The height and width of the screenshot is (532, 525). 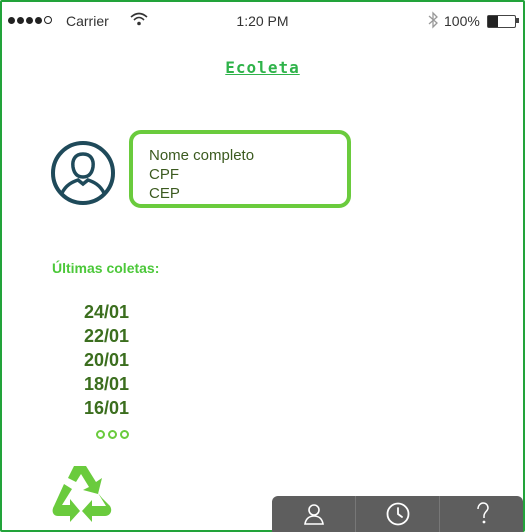 I want to click on user-icon, so click(x=313, y=514).